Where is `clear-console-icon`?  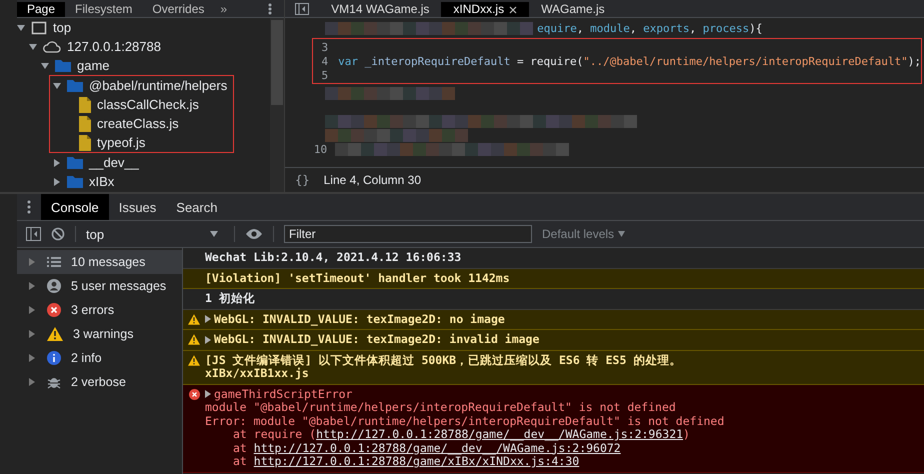 clear-console-icon is located at coordinates (58, 234).